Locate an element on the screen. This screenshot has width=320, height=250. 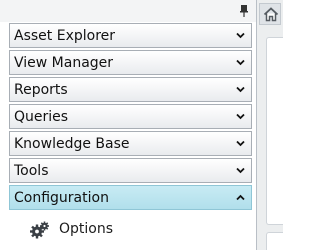
panel-title-bar is located at coordinates (128, 11).